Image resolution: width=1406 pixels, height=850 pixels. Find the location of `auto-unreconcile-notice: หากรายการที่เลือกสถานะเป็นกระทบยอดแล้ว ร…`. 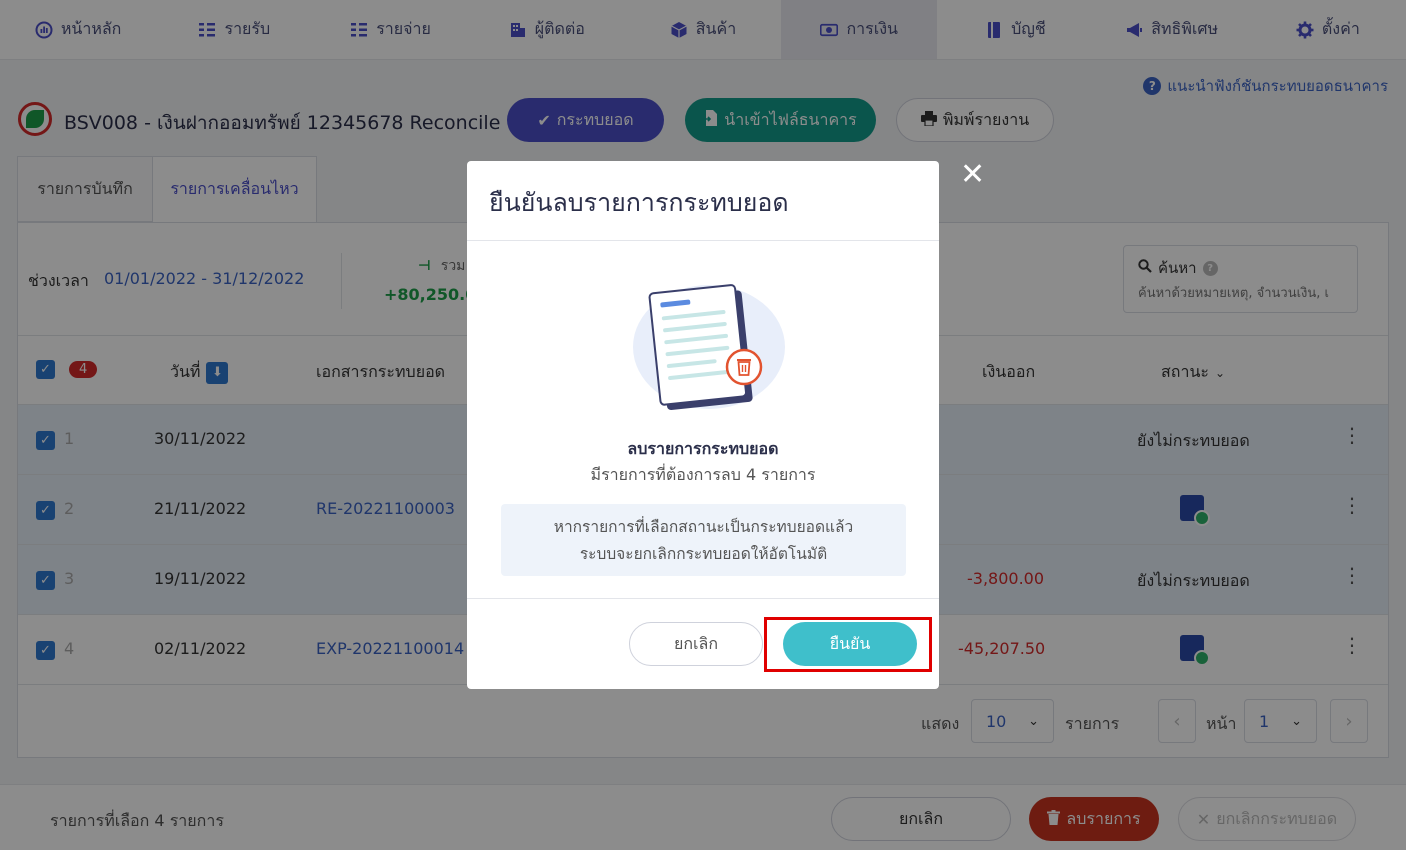

auto-unreconcile-notice: หากรายการที่เลือกสถานะเป็นกระทบยอดแล้ว ร… is located at coordinates (703, 540).